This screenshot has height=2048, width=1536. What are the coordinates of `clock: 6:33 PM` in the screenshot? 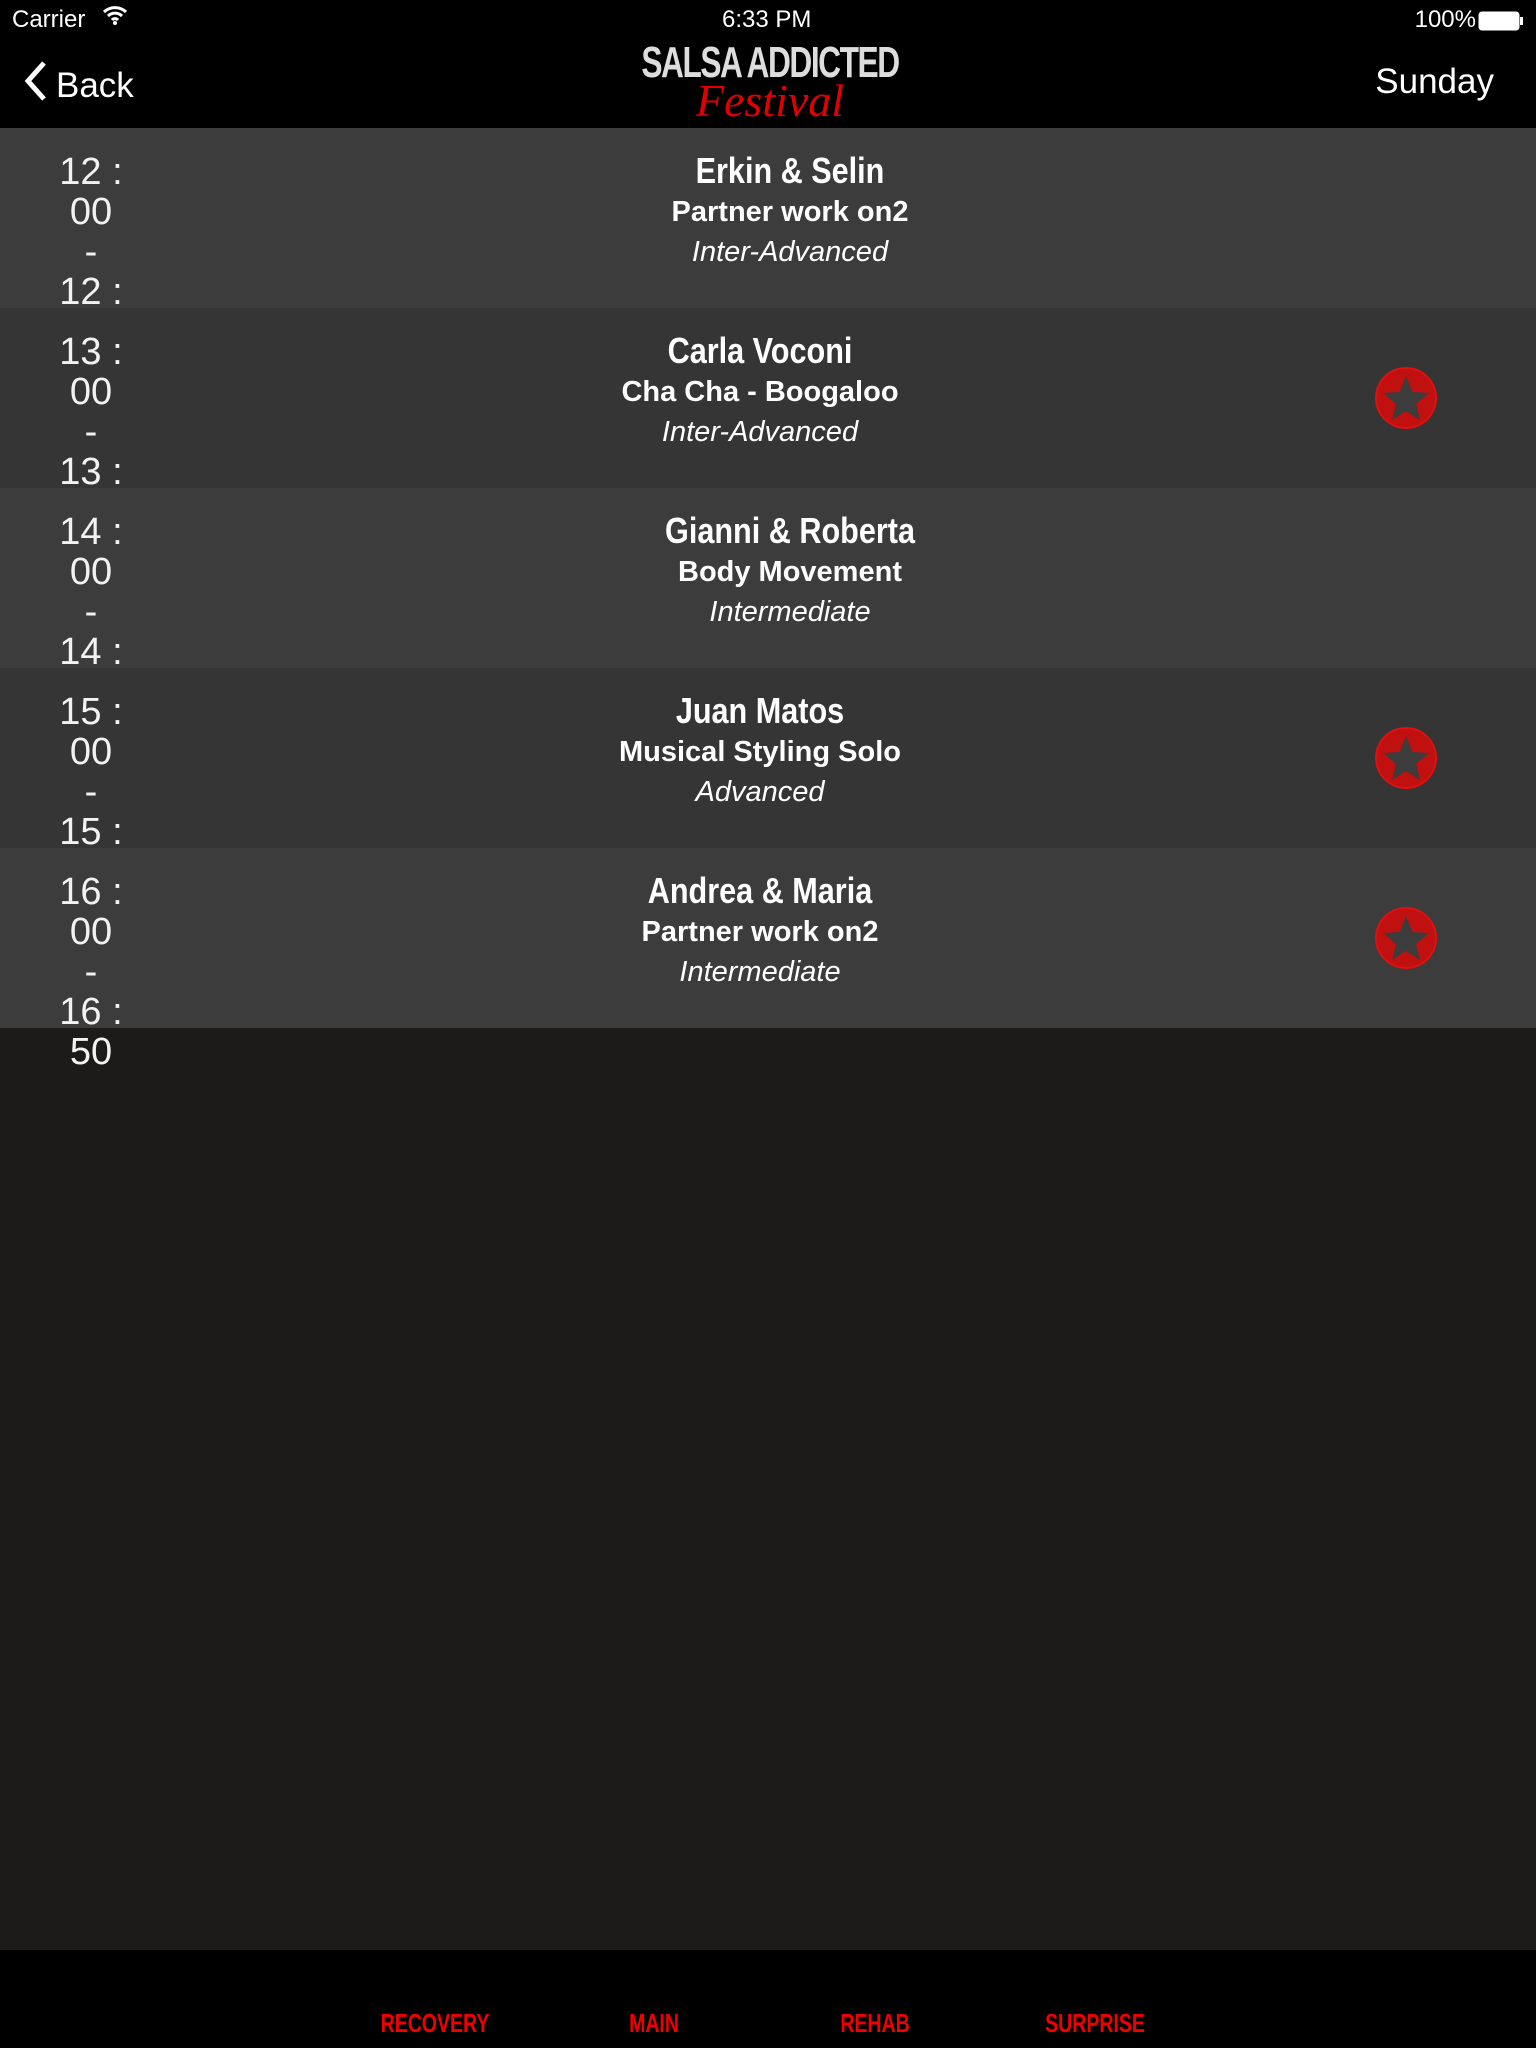 It's located at (767, 19).